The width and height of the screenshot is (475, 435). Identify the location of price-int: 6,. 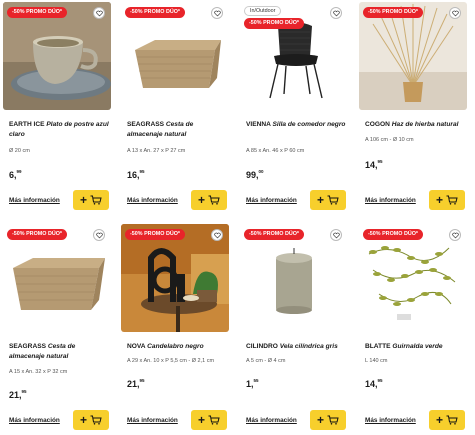
(13, 175).